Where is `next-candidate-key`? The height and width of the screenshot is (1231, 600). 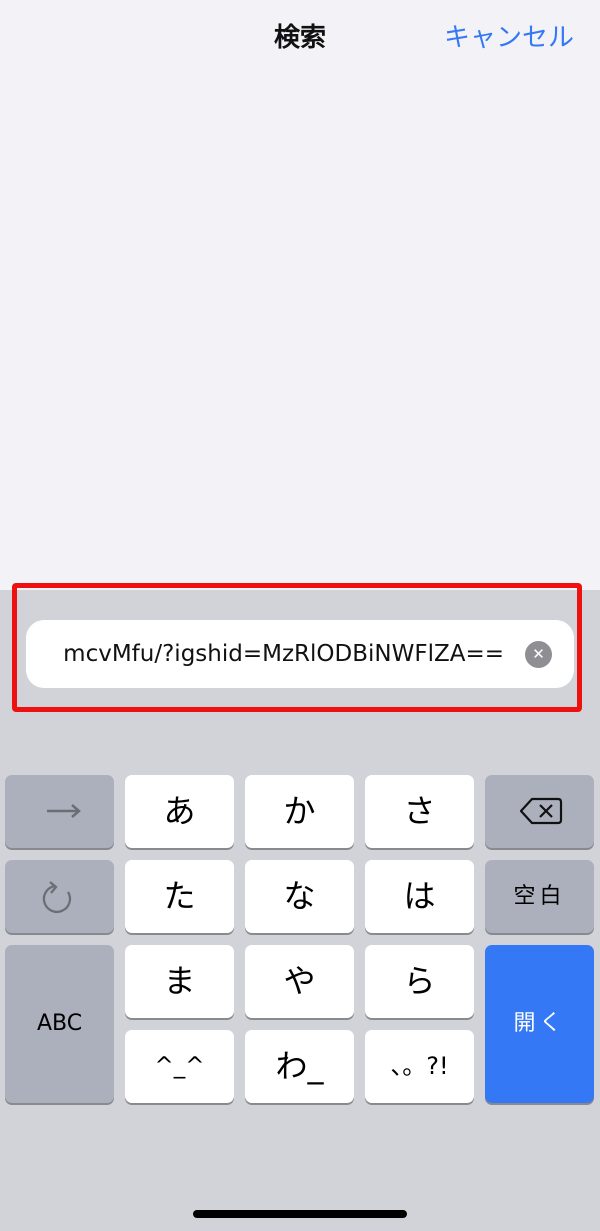
next-candidate-key is located at coordinates (59, 811).